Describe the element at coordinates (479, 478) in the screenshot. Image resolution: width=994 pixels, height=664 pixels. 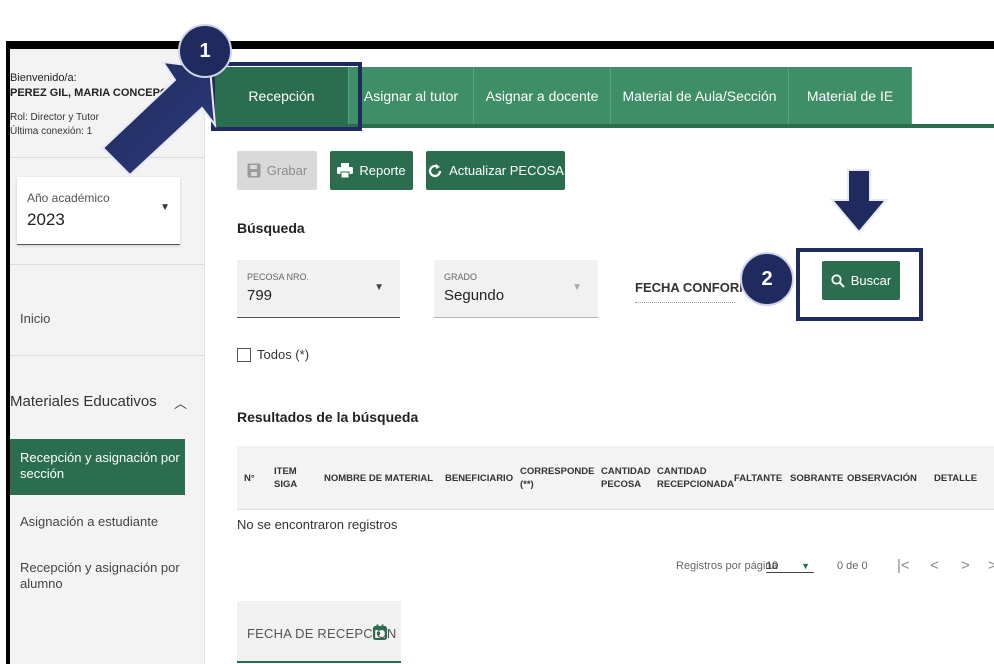
I see `col-header-beneficiario: BENEFICIARIO` at that location.